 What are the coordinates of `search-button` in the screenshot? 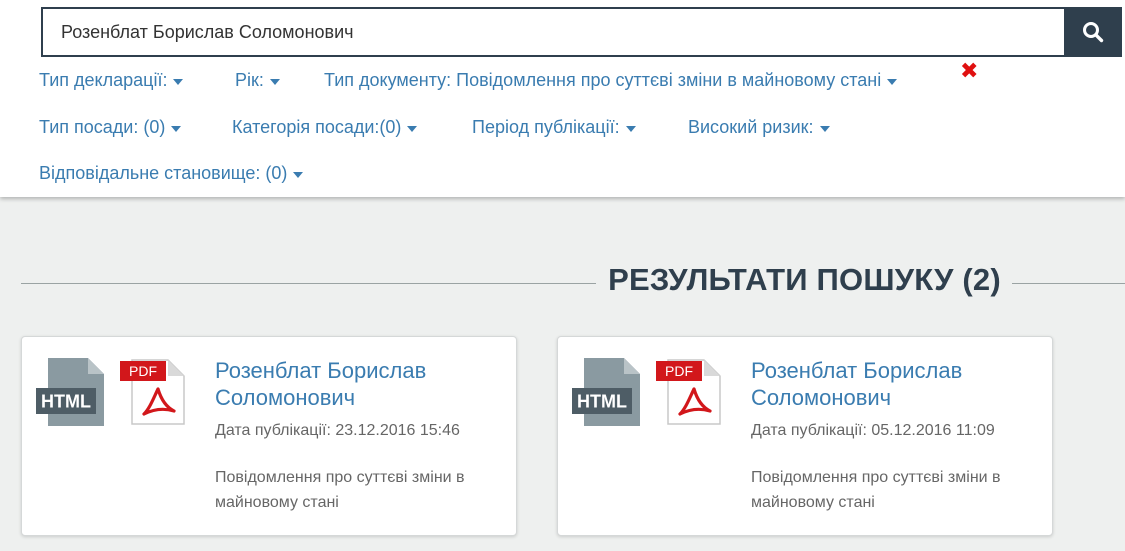 It's located at (1093, 32).